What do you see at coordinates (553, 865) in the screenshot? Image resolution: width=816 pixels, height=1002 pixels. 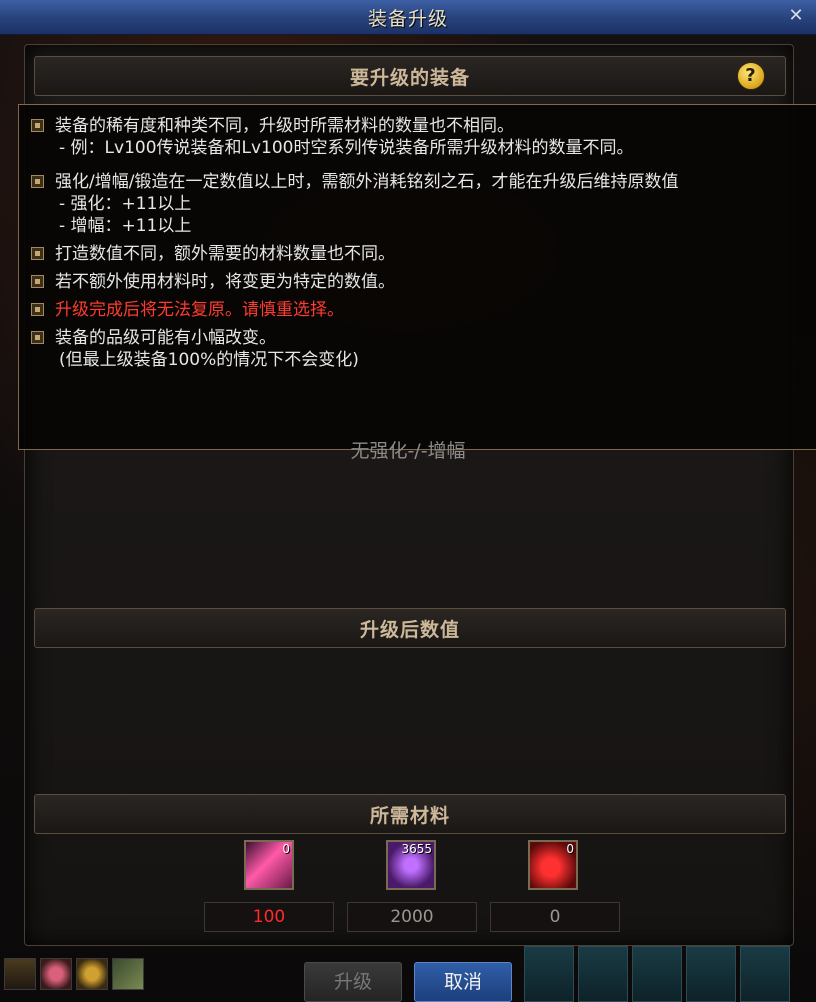 I see `red-orb-icon: 0` at bounding box center [553, 865].